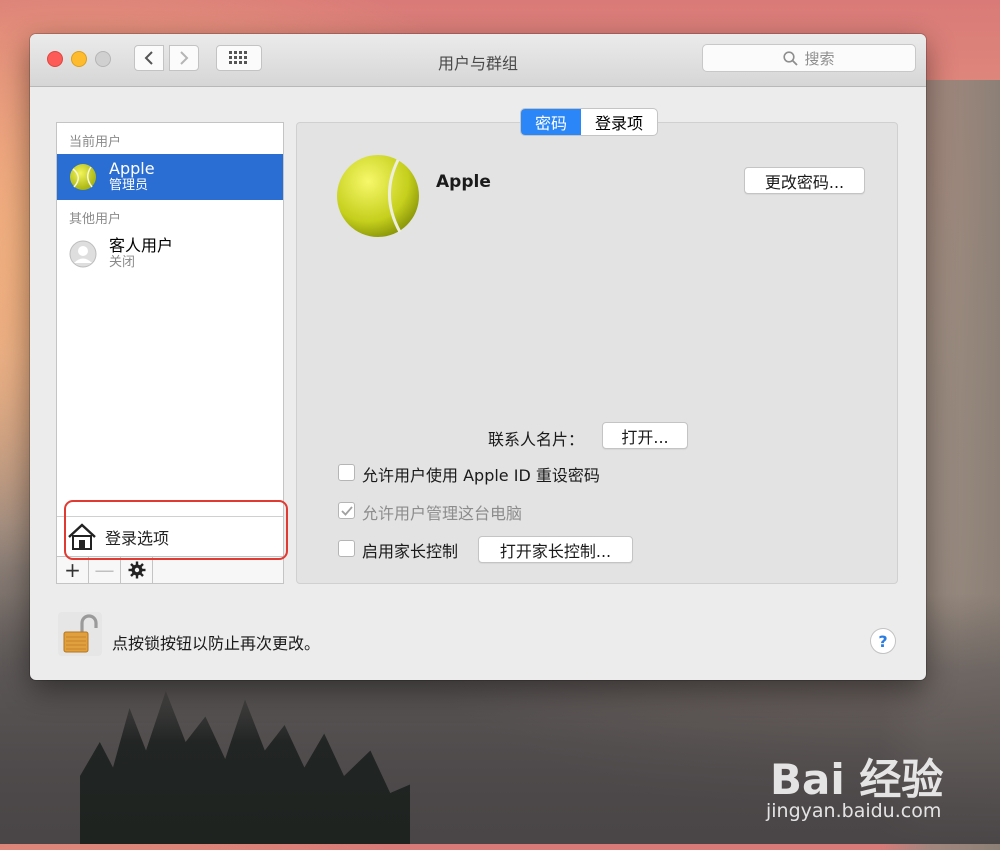 The image size is (1000, 850). I want to click on help-button: ?, so click(883, 641).